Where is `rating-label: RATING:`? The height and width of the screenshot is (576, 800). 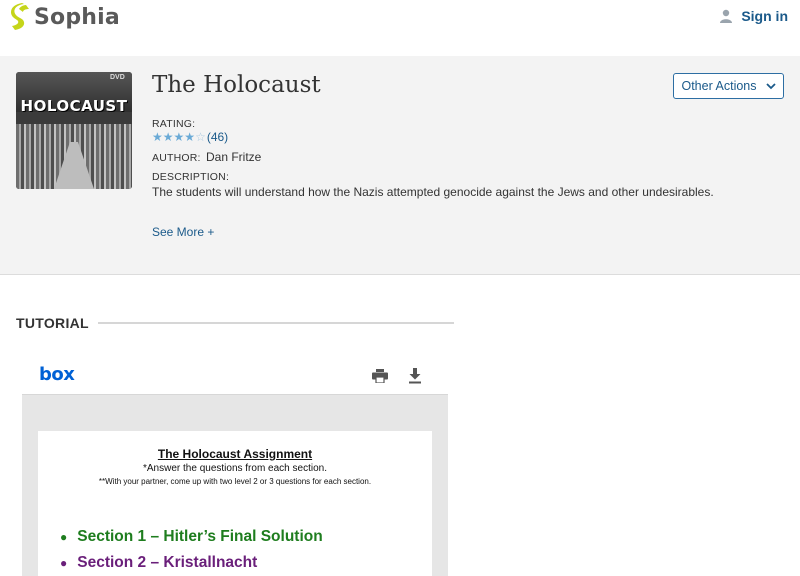
rating-label: RATING: is located at coordinates (174, 124).